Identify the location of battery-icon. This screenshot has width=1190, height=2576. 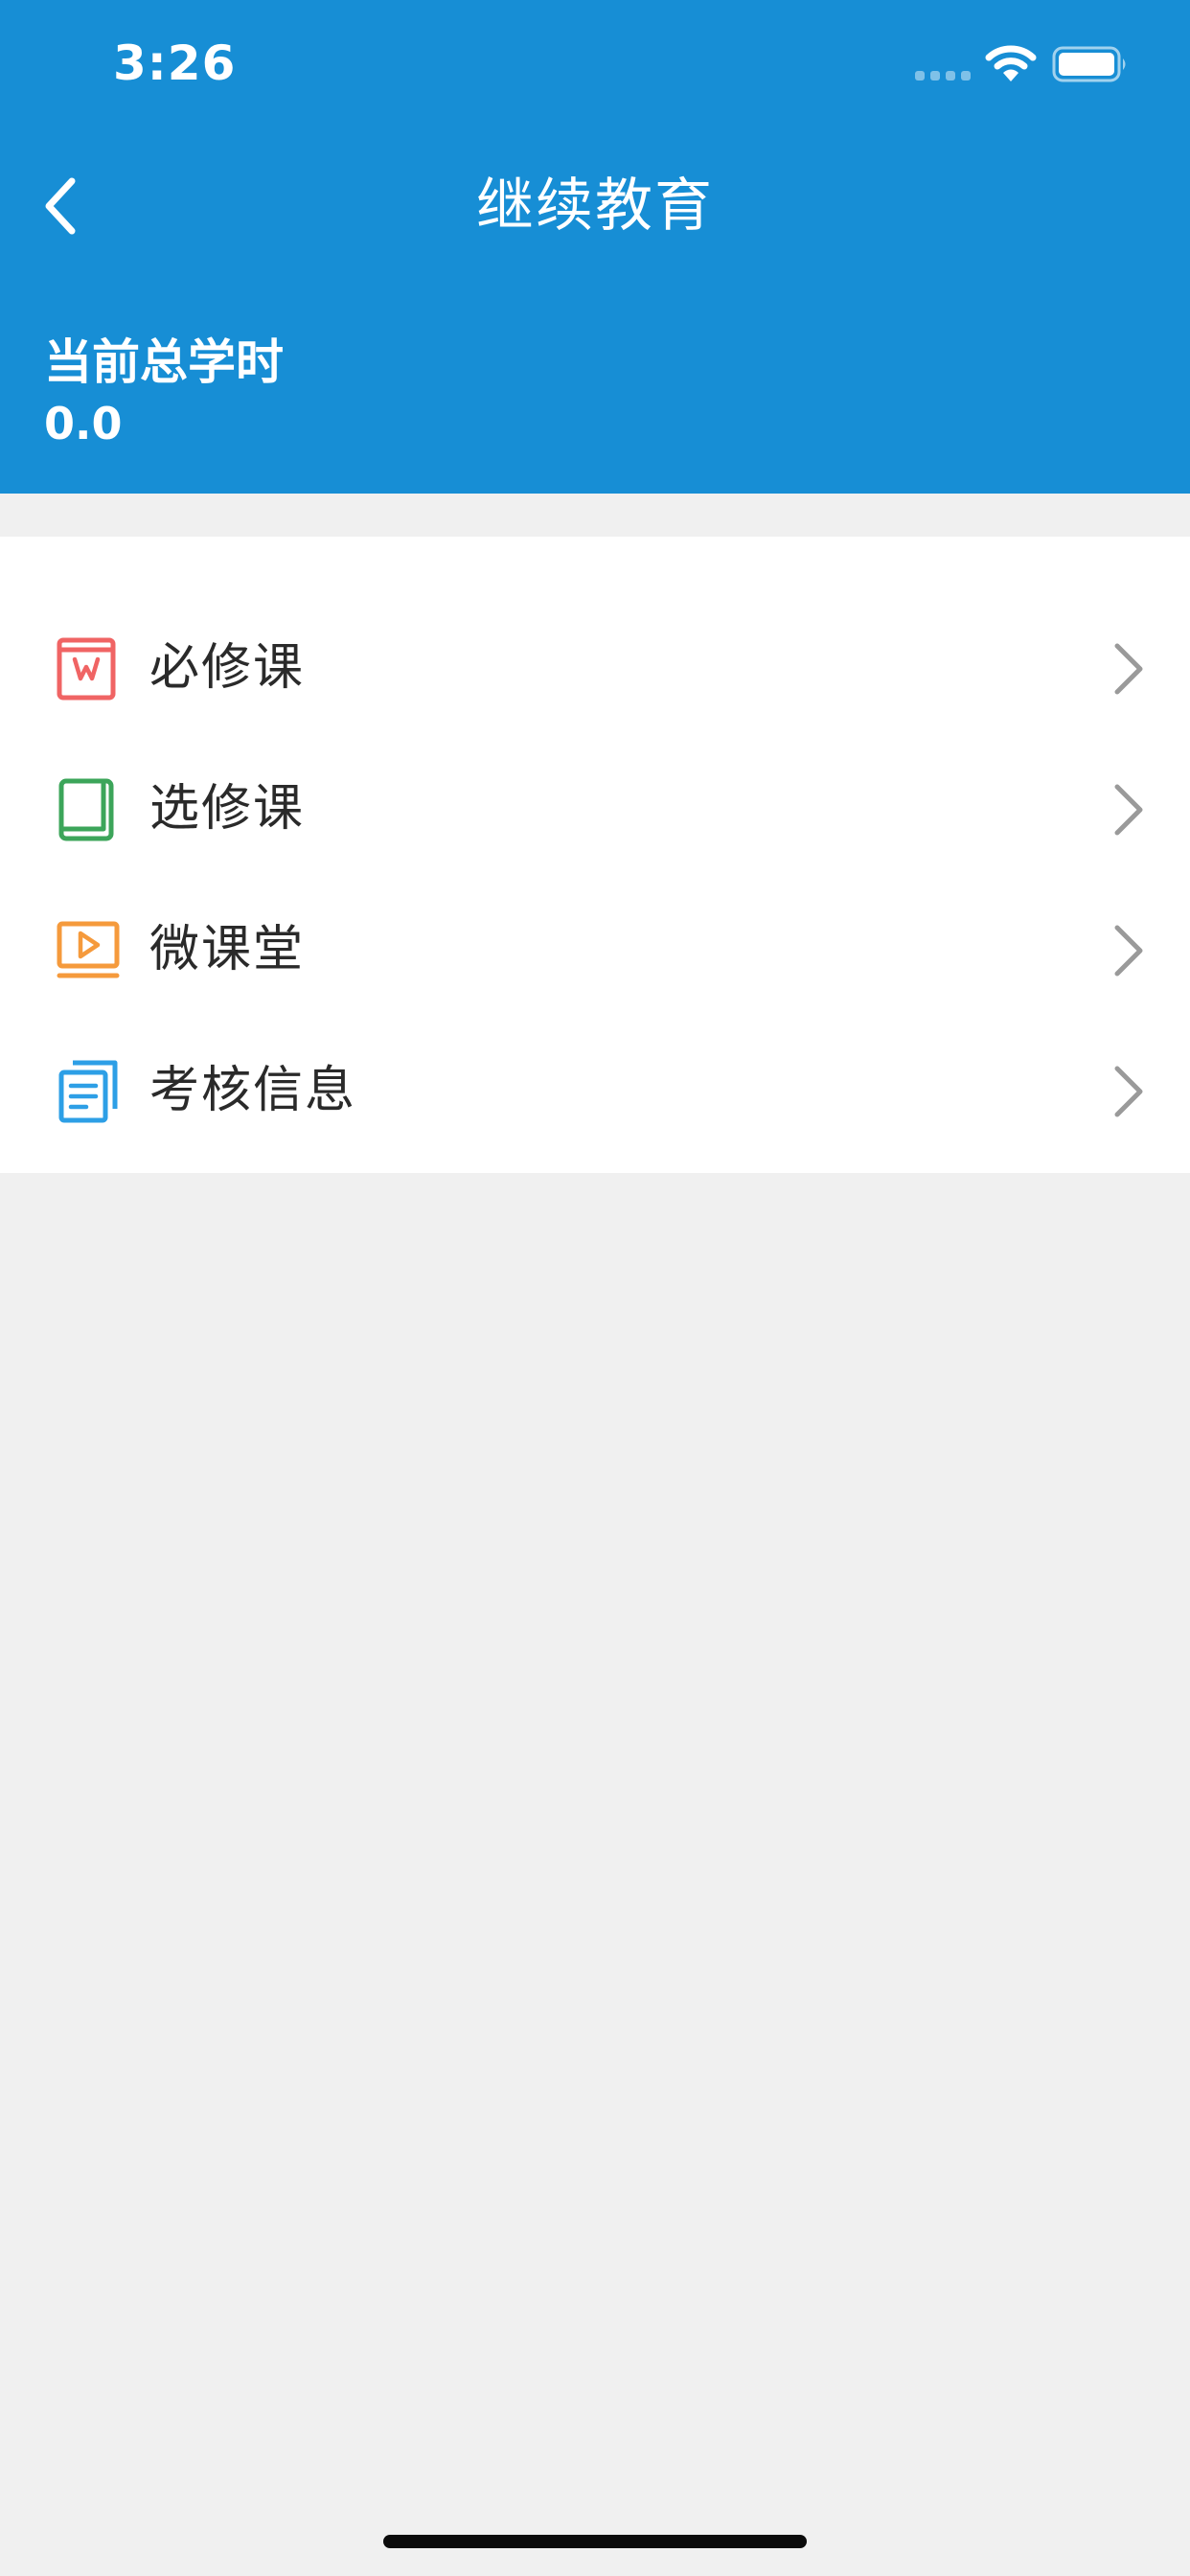
(1089, 64).